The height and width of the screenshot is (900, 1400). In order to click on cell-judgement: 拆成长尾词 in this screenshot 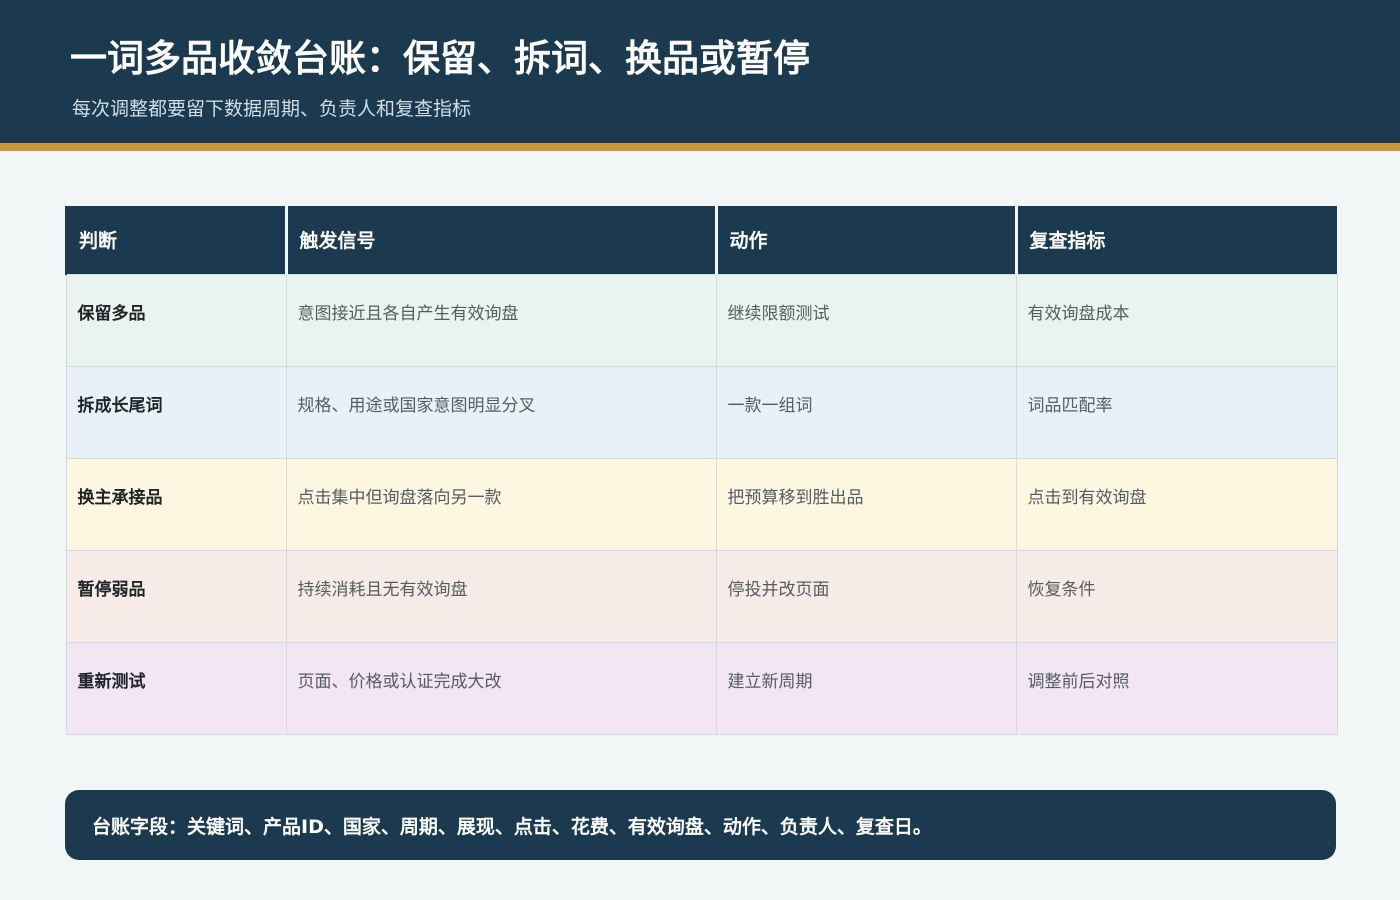, I will do `click(176, 412)`.